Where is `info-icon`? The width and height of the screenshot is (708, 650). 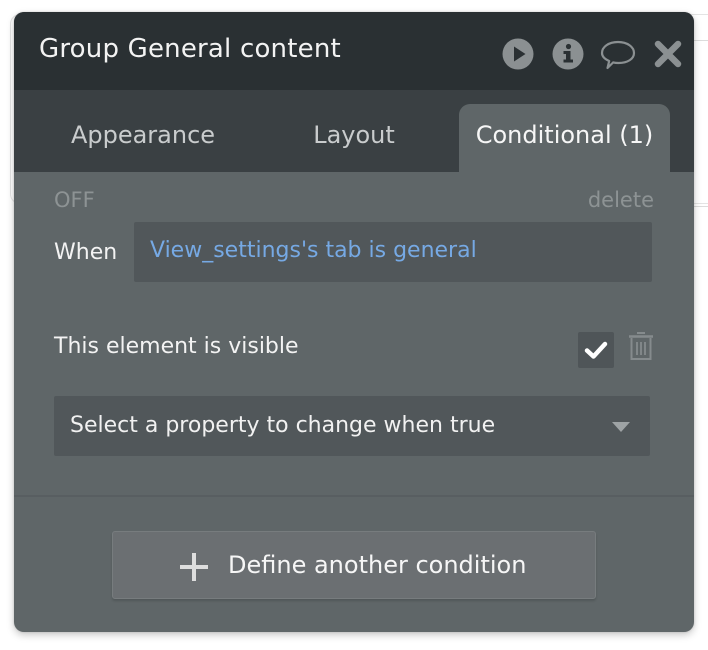
info-icon is located at coordinates (568, 54).